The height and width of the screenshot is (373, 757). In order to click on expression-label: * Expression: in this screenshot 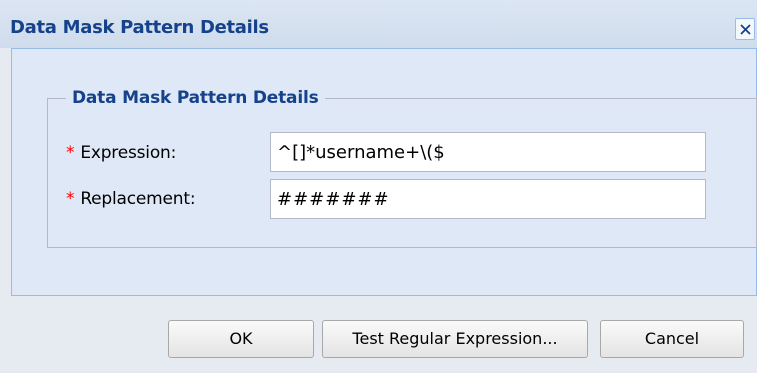, I will do `click(121, 153)`.